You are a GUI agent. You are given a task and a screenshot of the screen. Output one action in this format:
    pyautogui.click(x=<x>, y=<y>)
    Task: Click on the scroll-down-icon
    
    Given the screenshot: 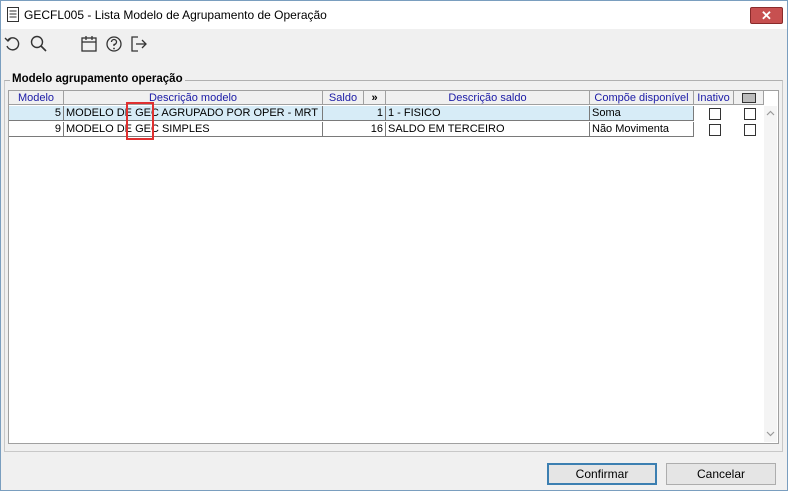 What is the action you would take?
    pyautogui.click(x=770, y=434)
    